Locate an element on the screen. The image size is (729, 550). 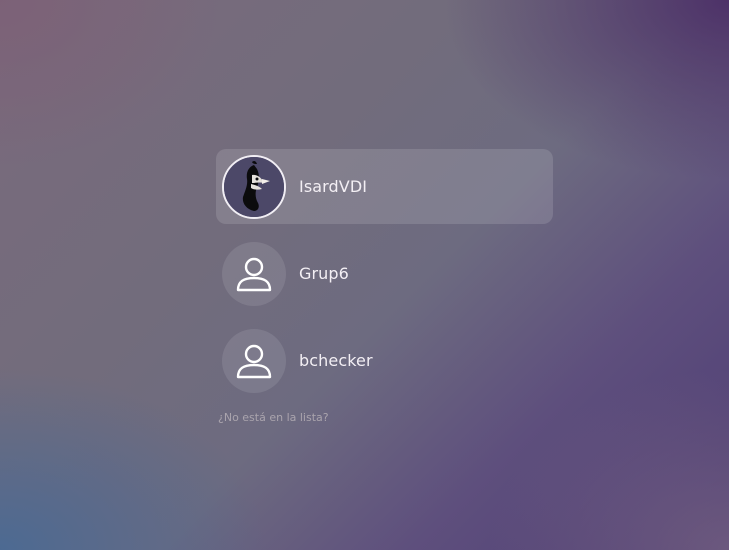
isardvdi-logo-icon is located at coordinates (254, 187).